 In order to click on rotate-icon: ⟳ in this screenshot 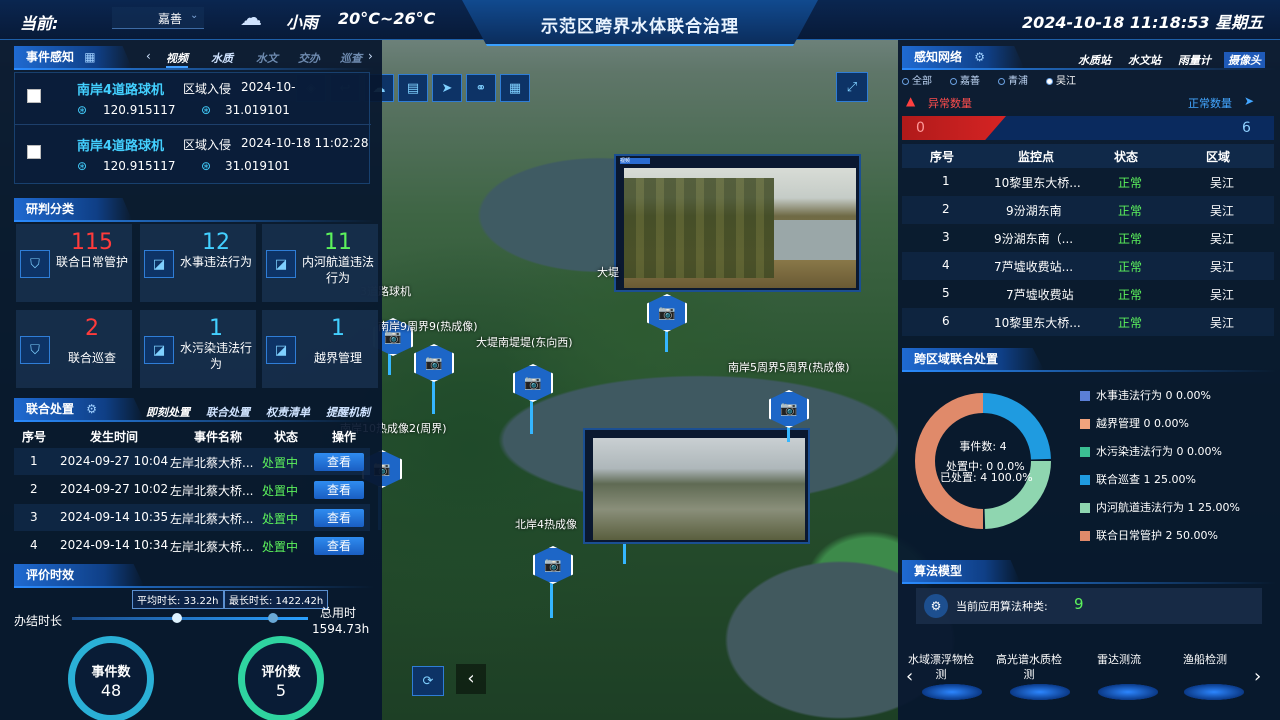, I will do `click(428, 681)`.